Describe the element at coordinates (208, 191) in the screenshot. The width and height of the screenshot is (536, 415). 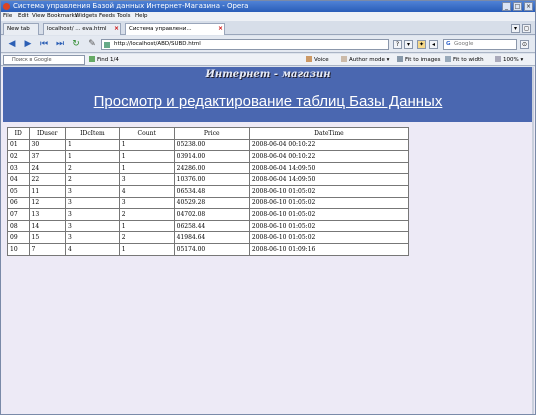
I see `table-row: 05 11 3 4 06534.48 2008-06-10 01:05:02` at that location.